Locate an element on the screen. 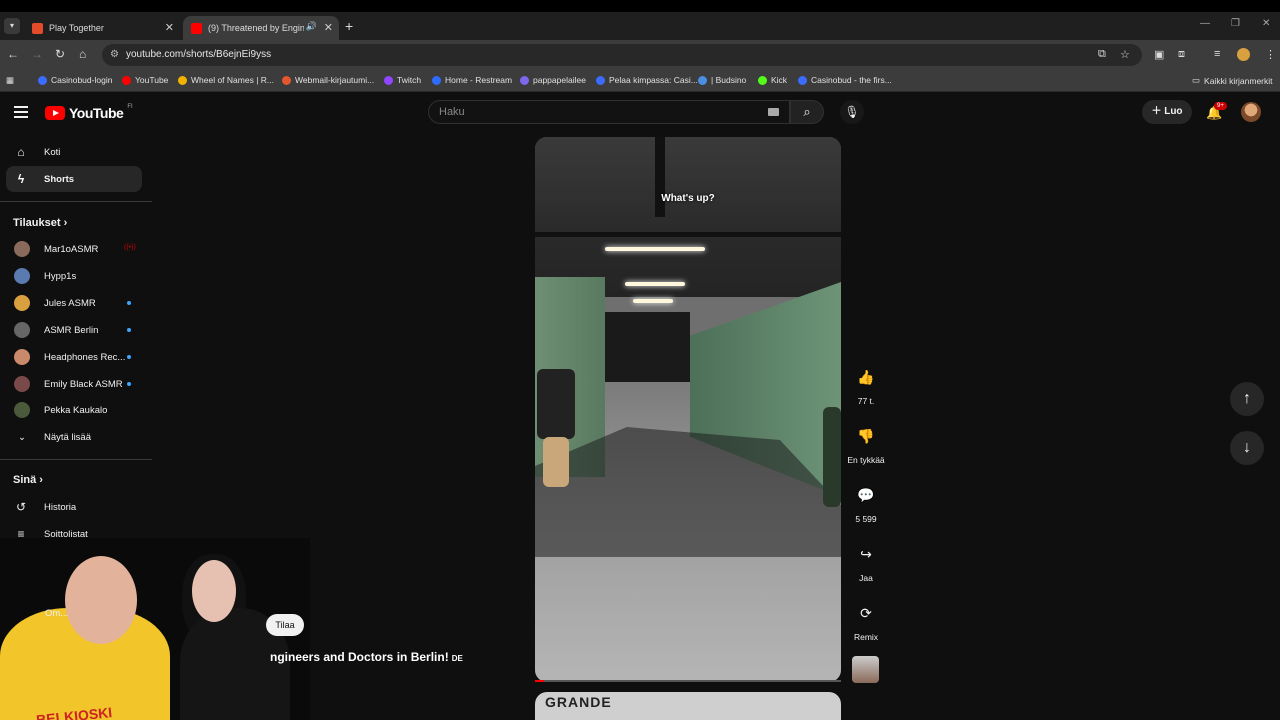  subscription-item: Hypp1s is located at coordinates (79, 276).